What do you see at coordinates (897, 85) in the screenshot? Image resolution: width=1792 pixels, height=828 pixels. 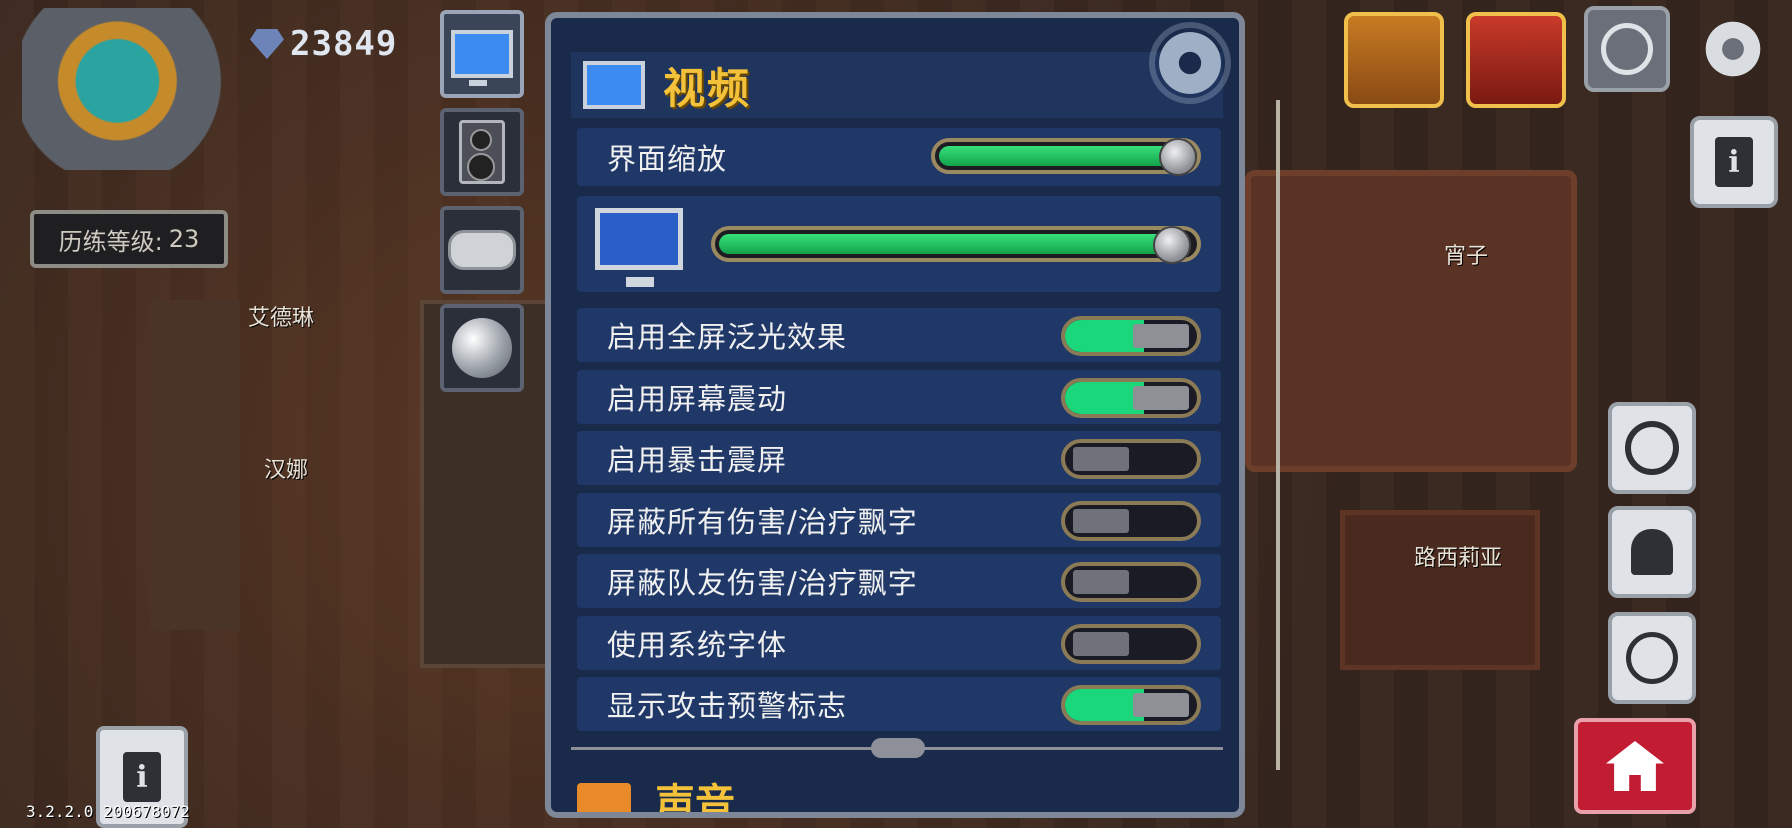 I see `panel-header: 视频` at bounding box center [897, 85].